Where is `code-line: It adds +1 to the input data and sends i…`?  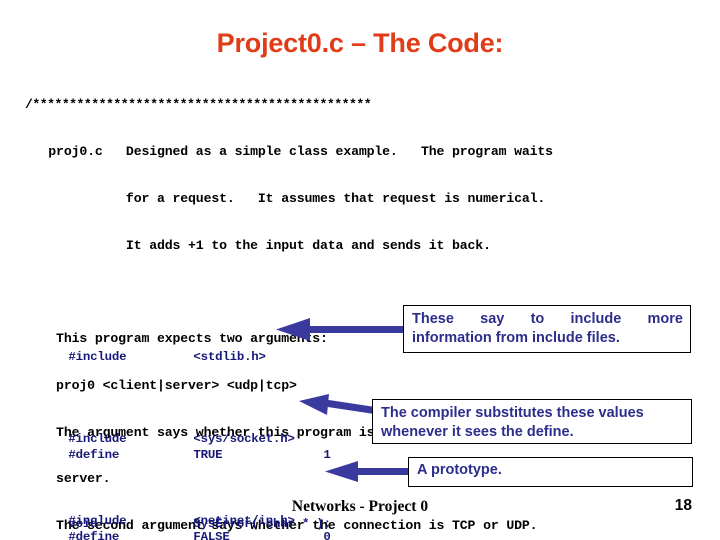
code-line: It adds +1 to the input data and sends i… is located at coordinates (258, 245).